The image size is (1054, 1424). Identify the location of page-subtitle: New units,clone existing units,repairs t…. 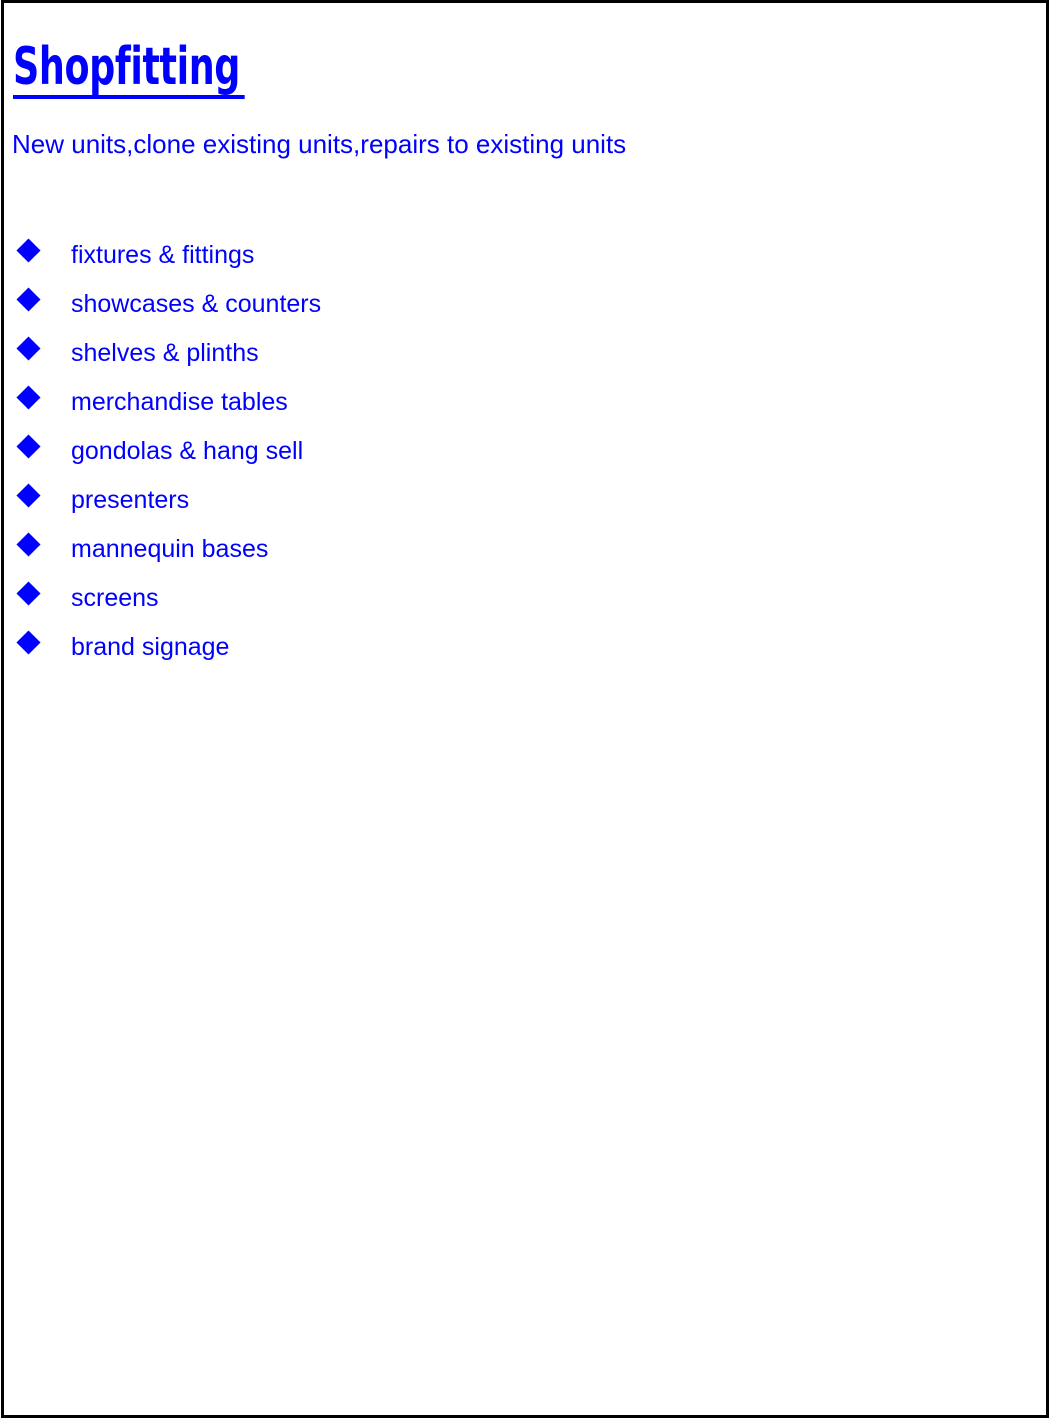
(319, 144).